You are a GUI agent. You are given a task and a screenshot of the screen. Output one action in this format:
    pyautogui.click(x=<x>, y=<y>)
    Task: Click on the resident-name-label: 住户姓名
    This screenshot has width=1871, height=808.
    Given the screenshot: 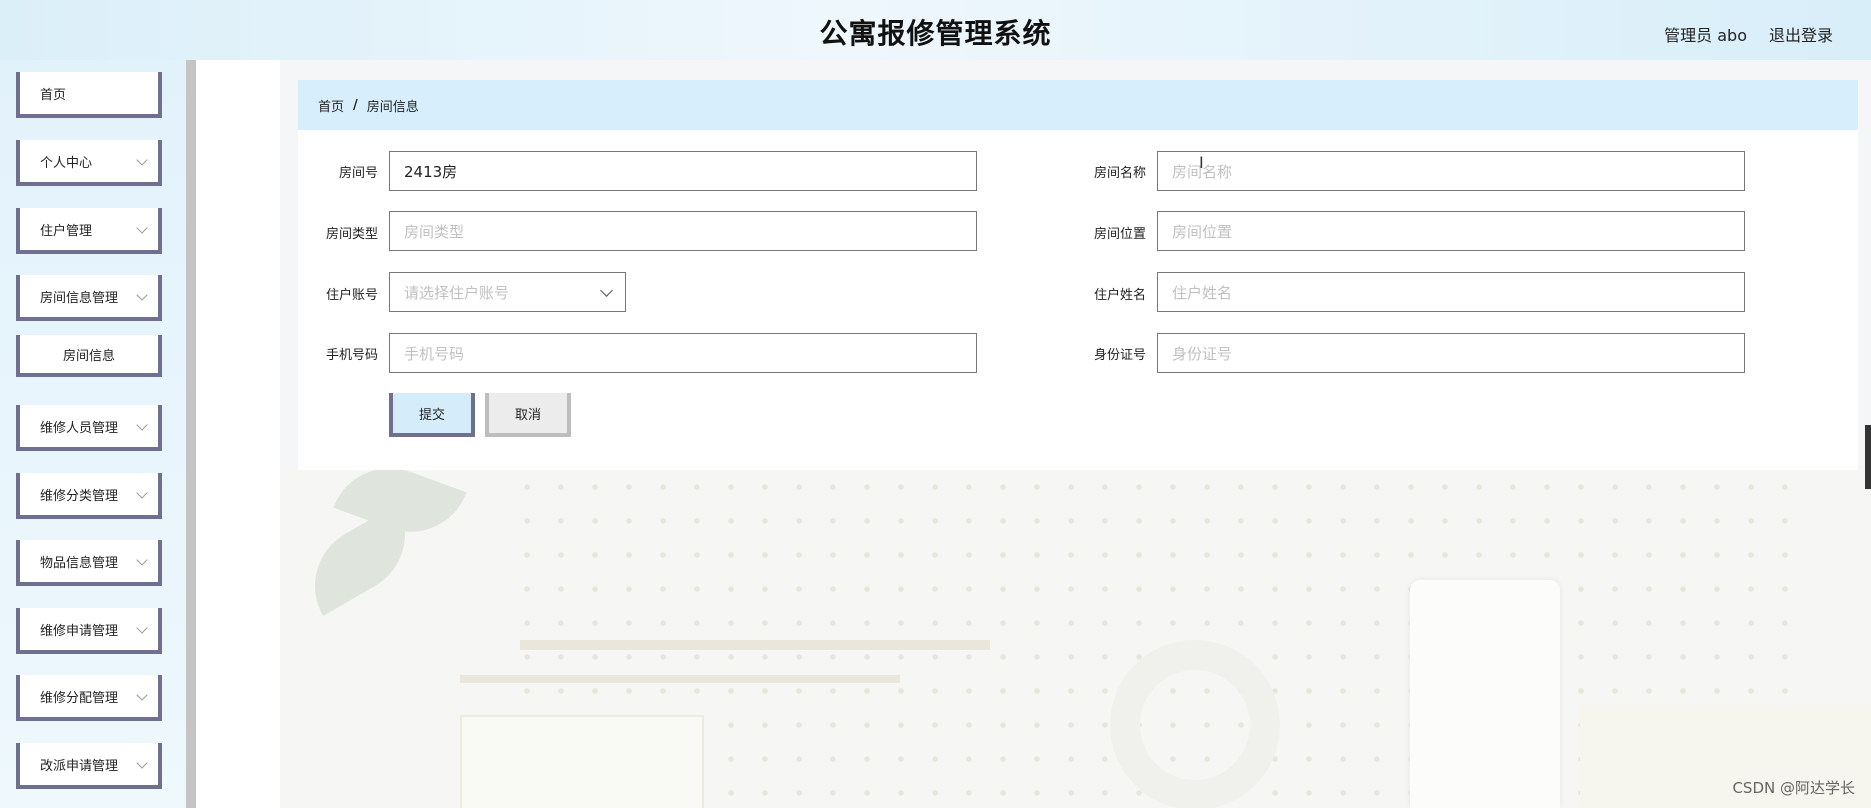 What is the action you would take?
    pyautogui.click(x=1119, y=295)
    